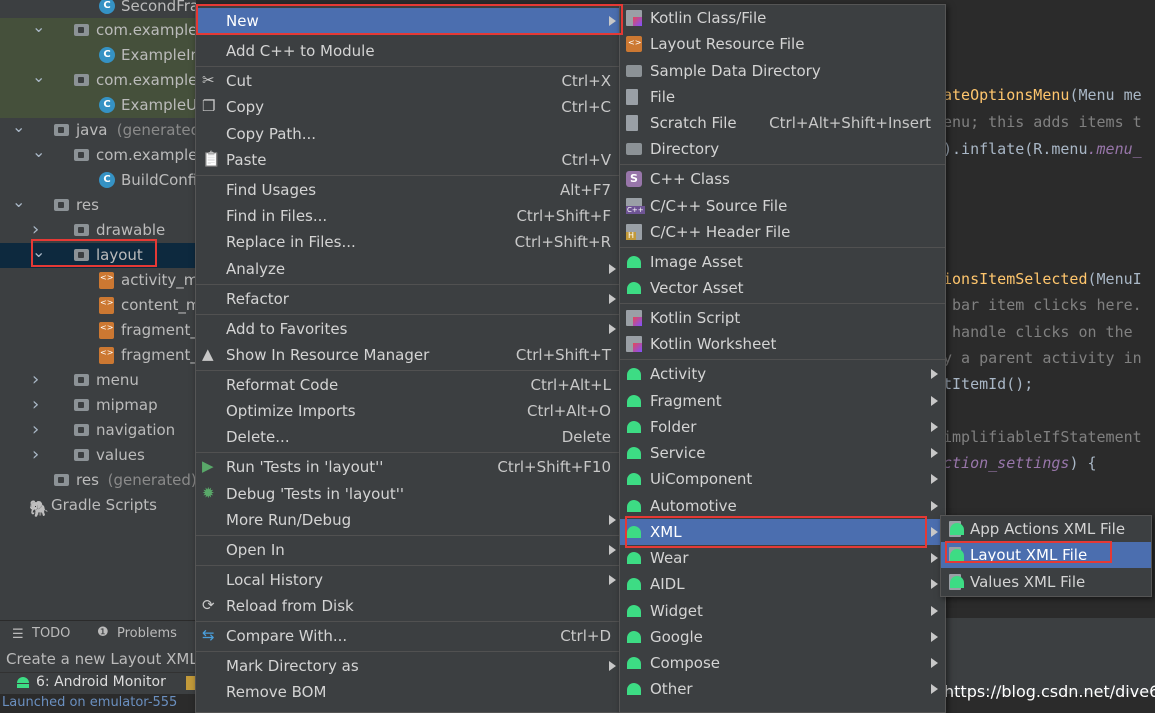 Image resolution: width=1155 pixels, height=713 pixels. I want to click on menu-item-remove-bom: Remove BOM, so click(408, 692).